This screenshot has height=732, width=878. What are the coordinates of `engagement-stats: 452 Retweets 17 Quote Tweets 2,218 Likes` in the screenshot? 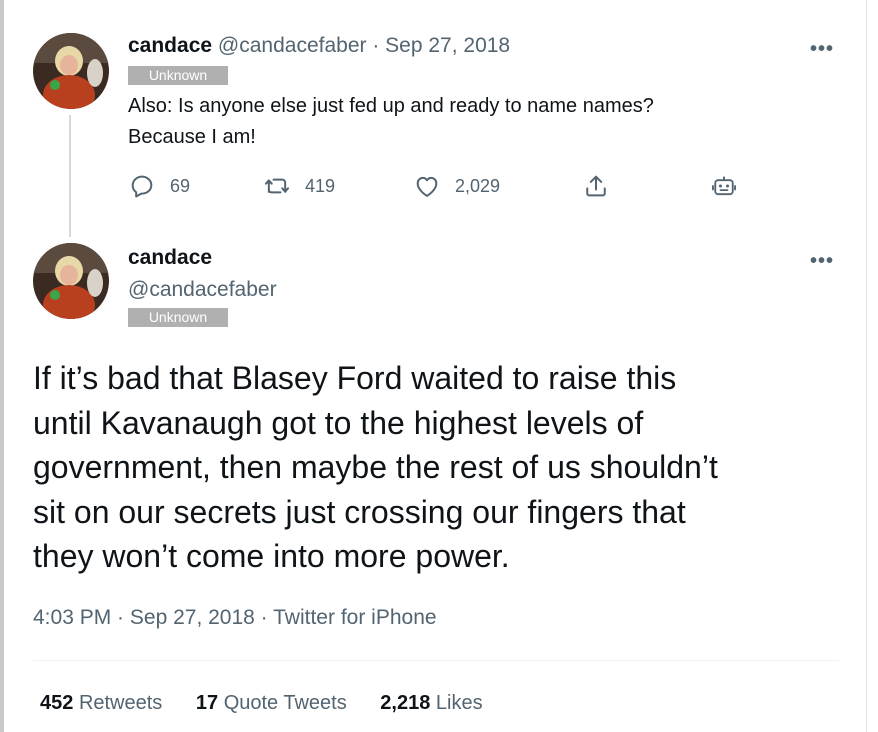 It's located at (275, 703).